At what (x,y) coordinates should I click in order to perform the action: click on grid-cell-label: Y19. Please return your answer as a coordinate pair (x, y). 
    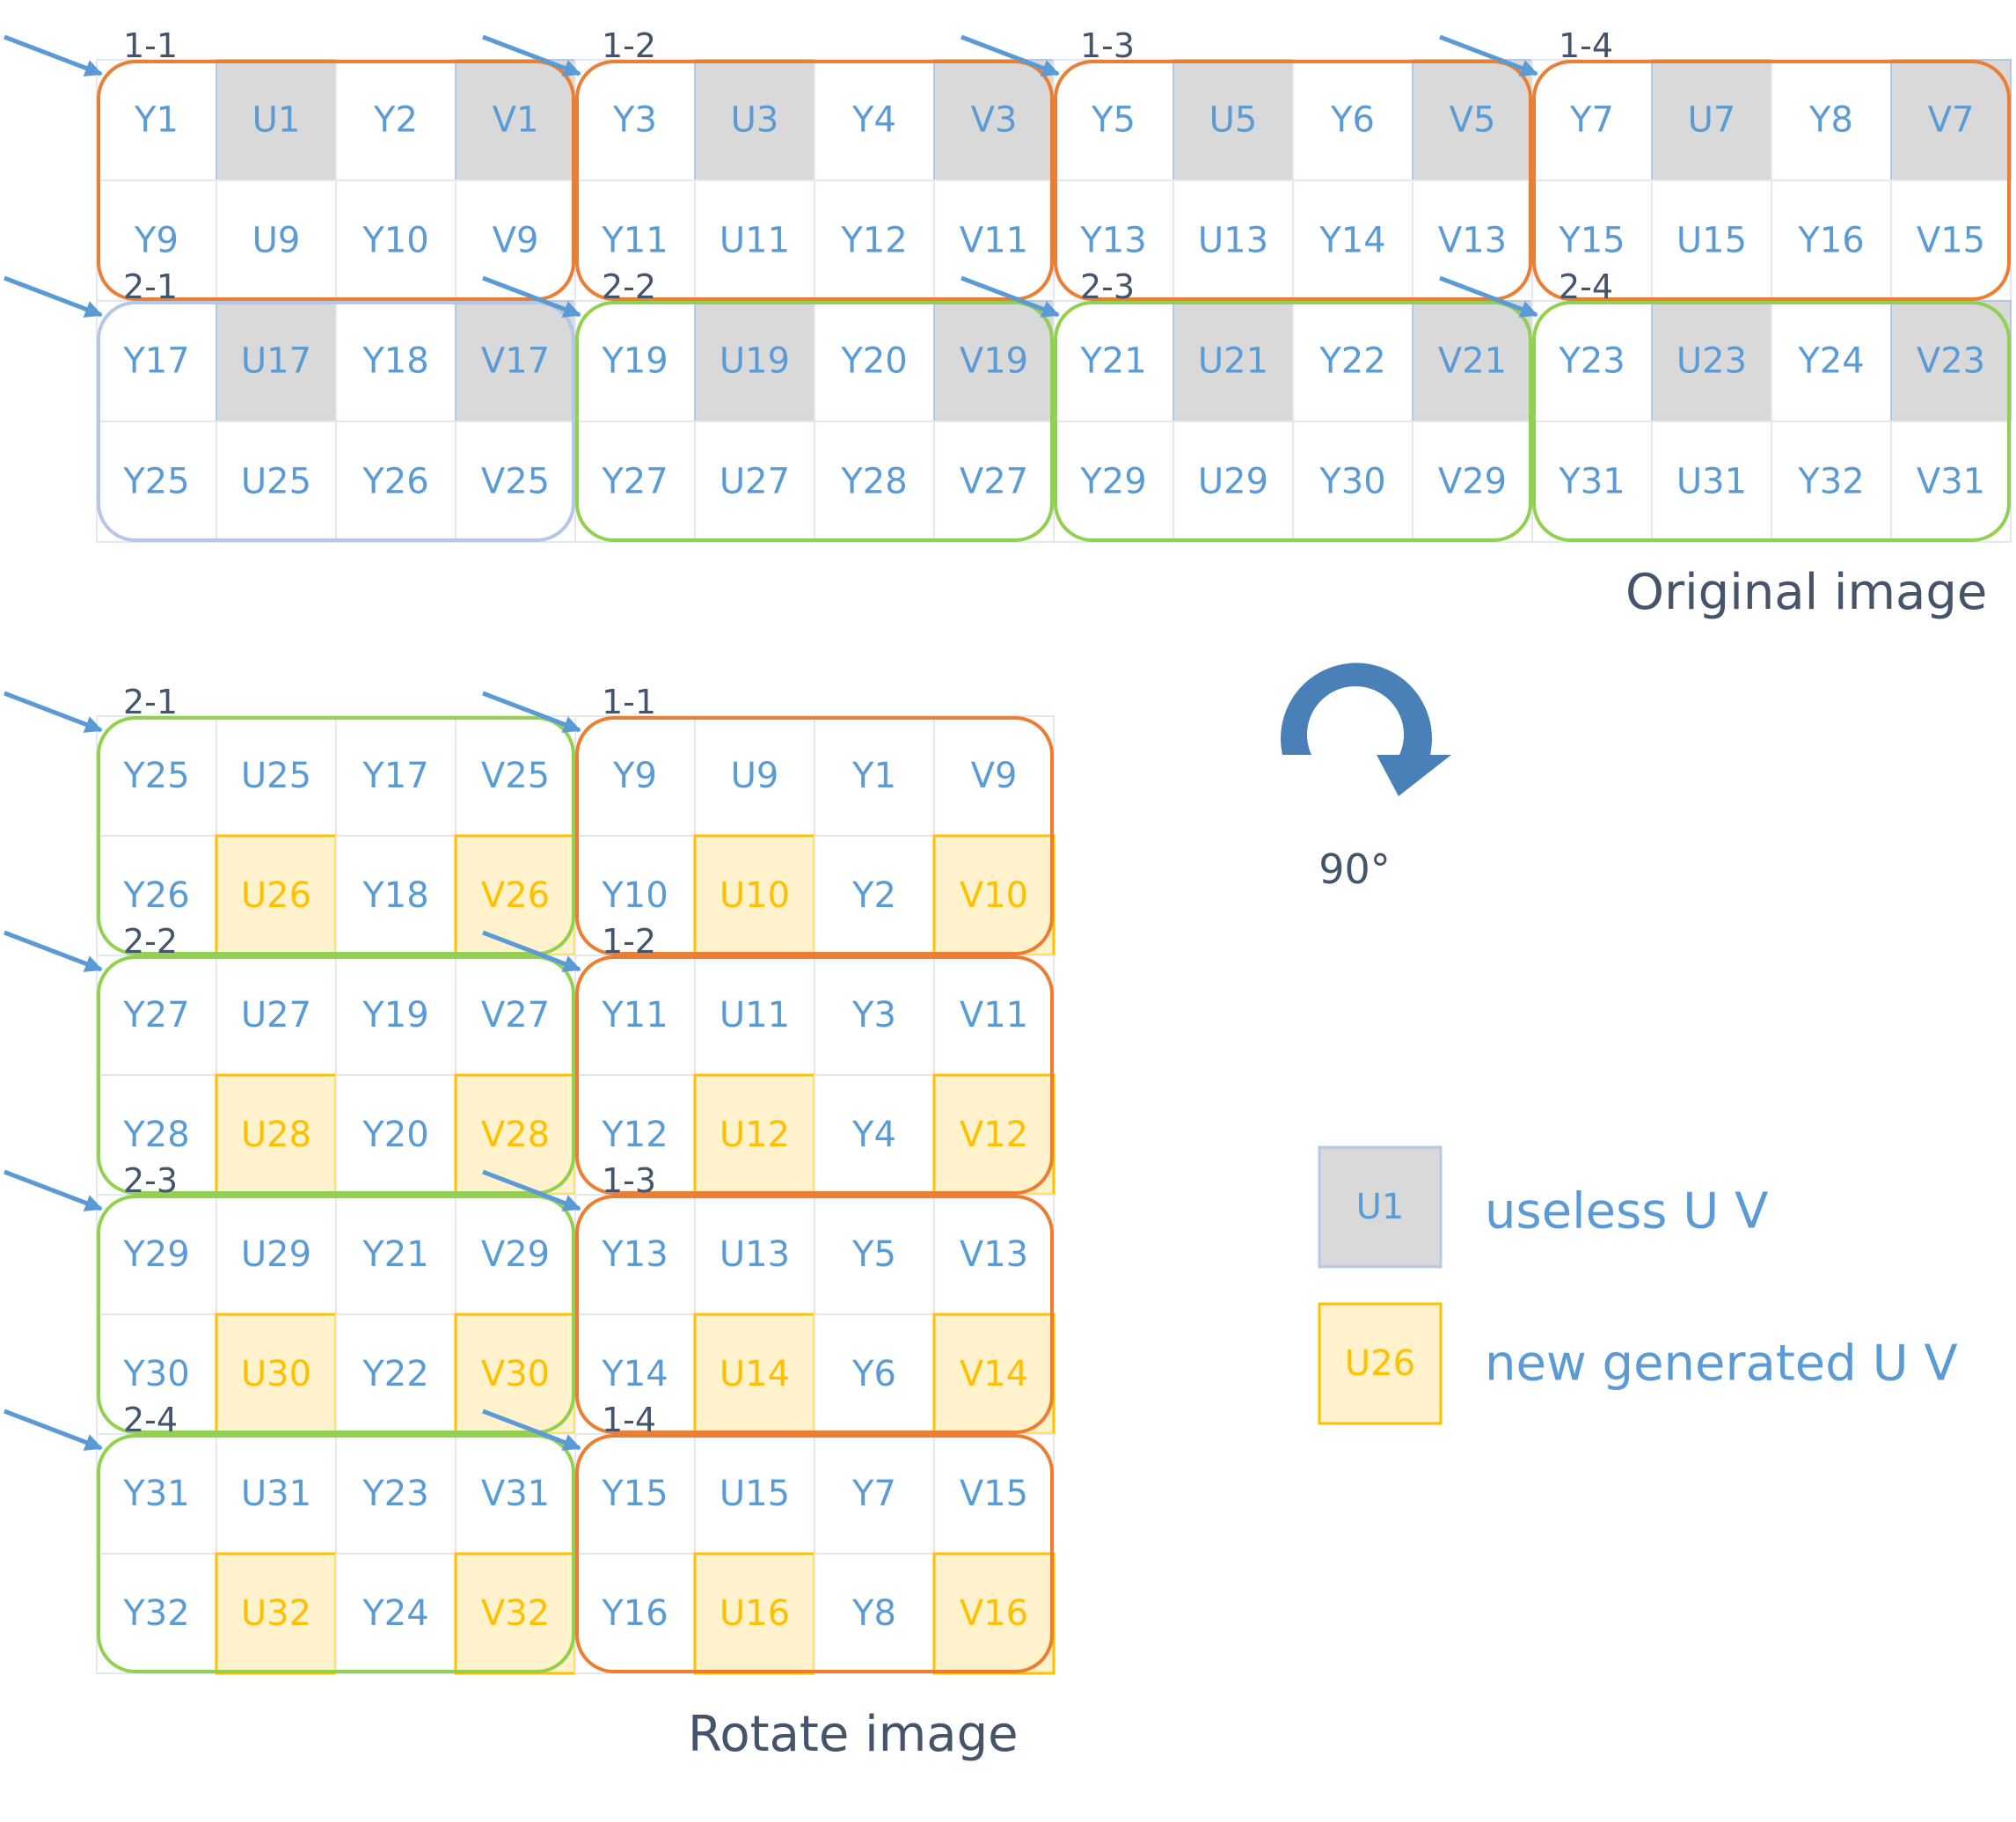
    Looking at the image, I should click on (395, 1015).